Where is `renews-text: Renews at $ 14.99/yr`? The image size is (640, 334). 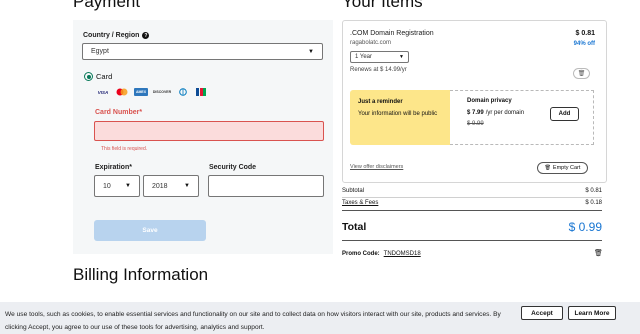
renews-text: Renews at $ 14.99/yr is located at coordinates (378, 70).